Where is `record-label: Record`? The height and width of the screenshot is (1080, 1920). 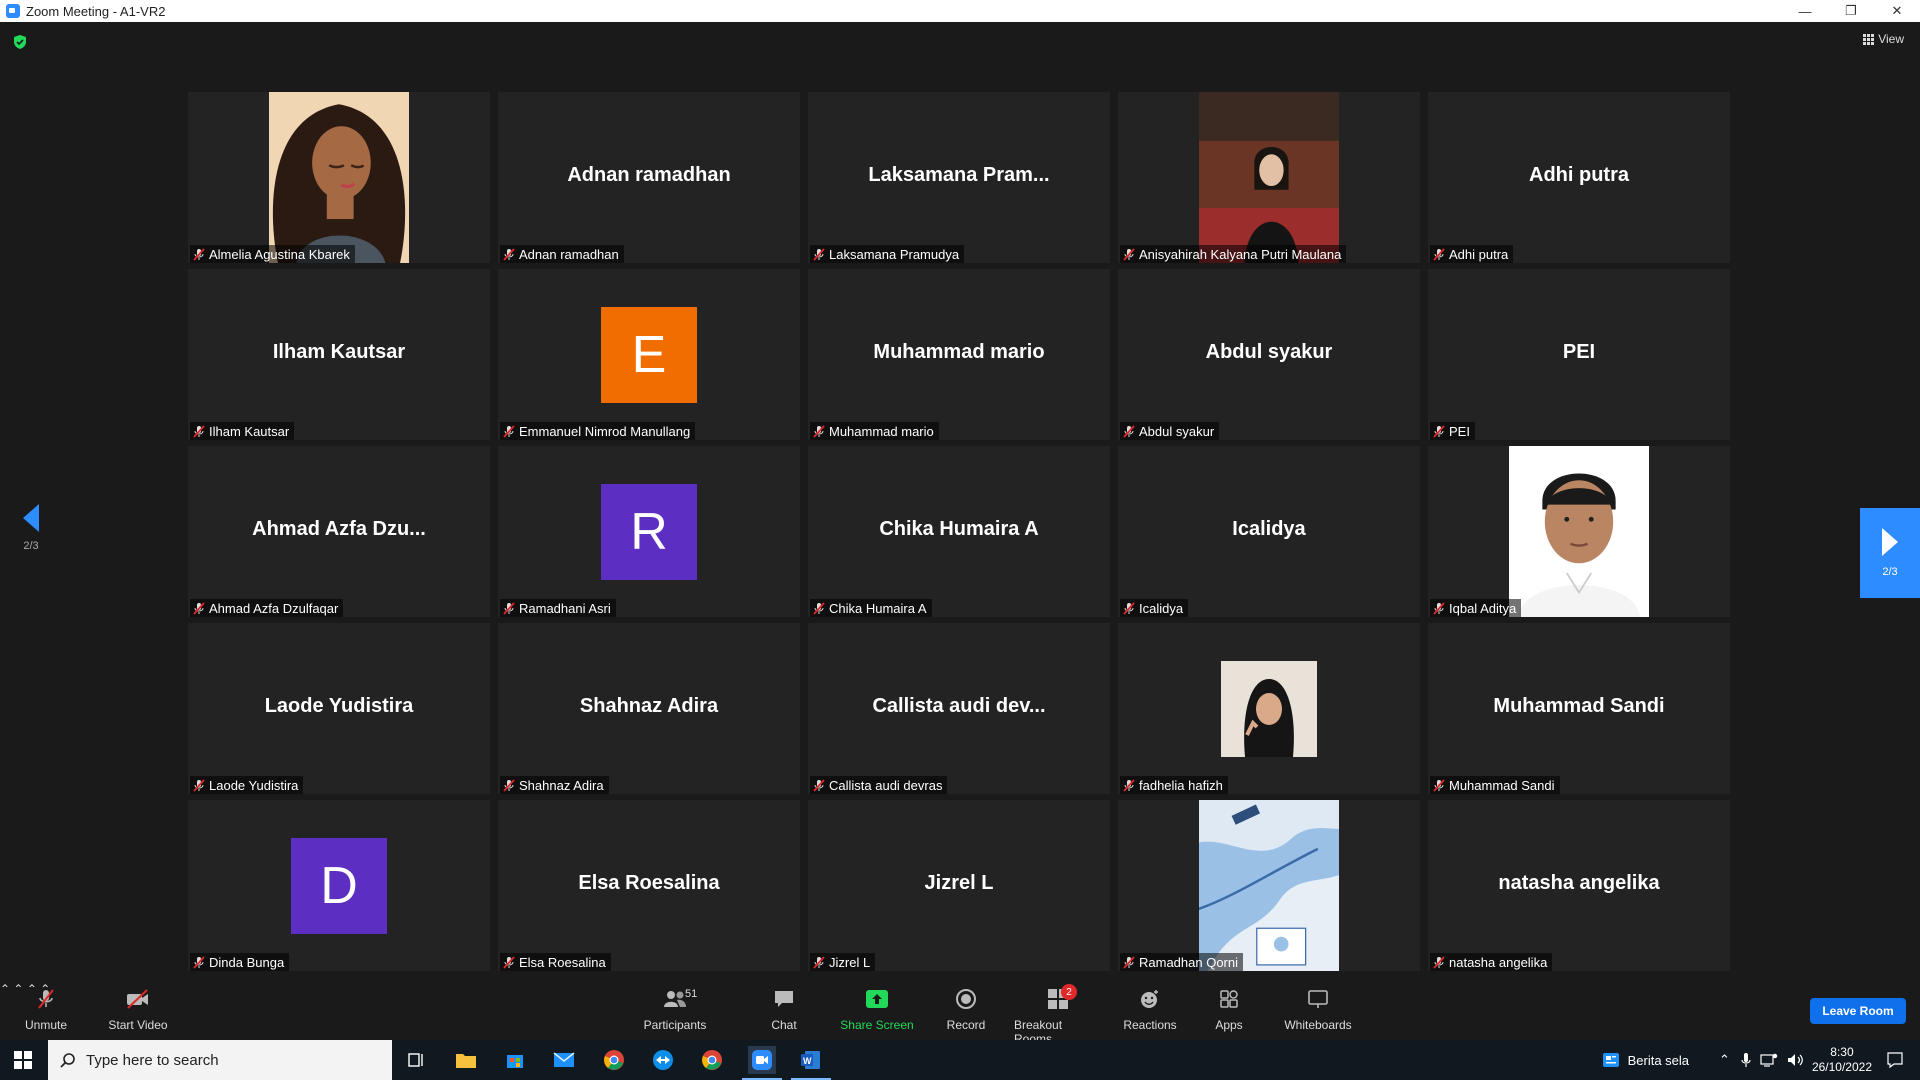 record-label: Record is located at coordinates (966, 1025).